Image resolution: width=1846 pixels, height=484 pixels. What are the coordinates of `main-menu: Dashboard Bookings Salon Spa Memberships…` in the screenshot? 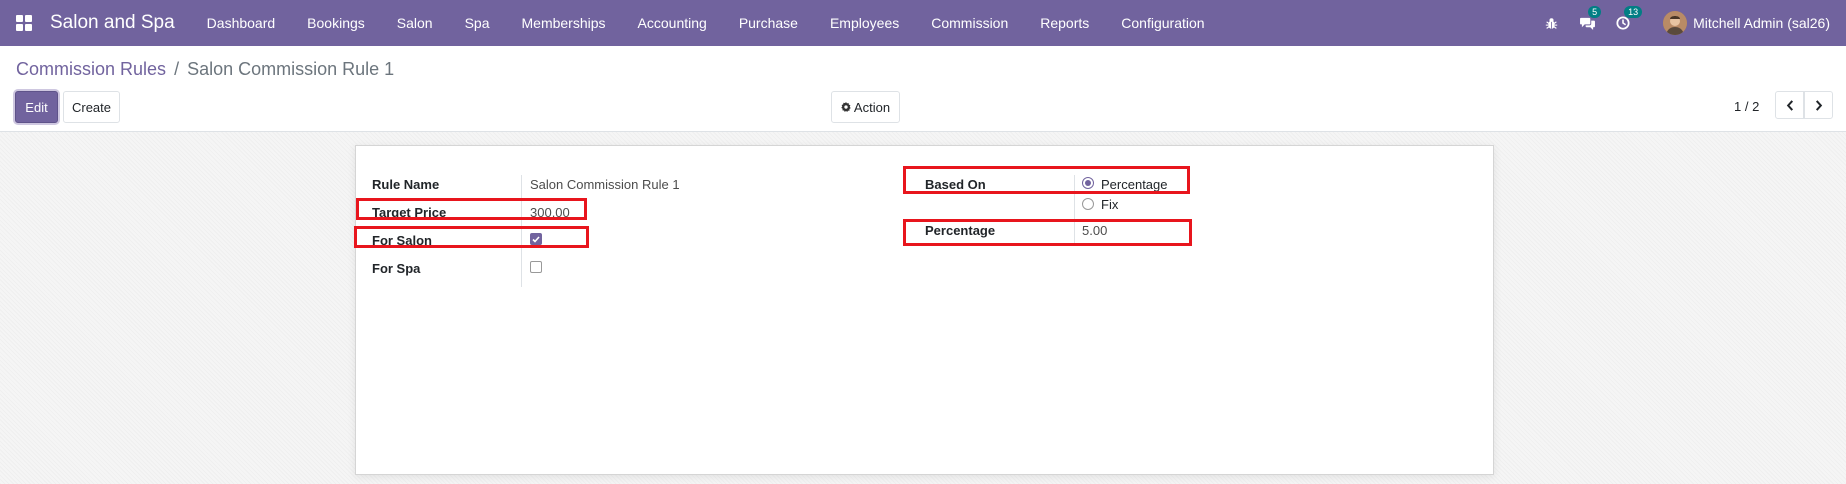 It's located at (714, 23).